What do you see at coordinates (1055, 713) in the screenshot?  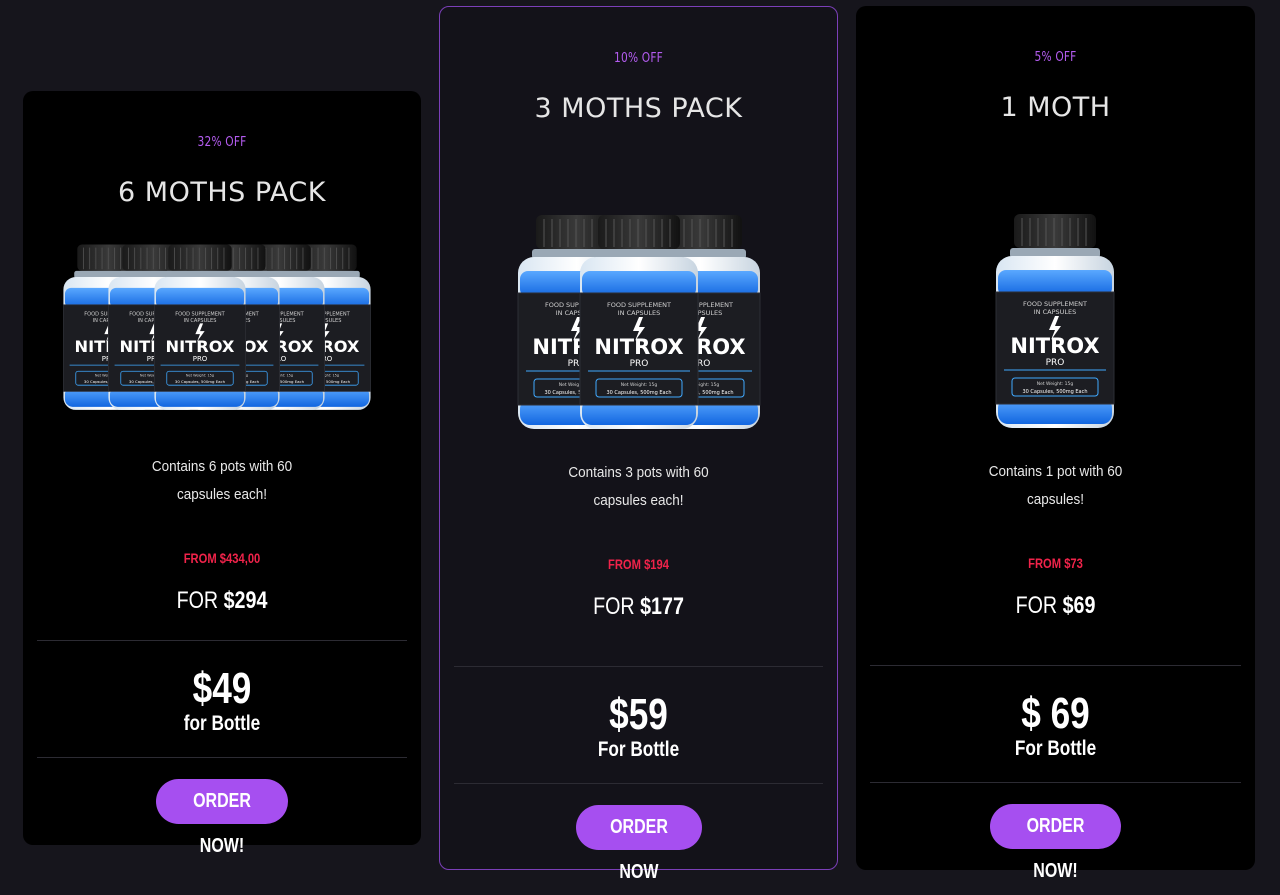 I see `unit-price: $ 69` at bounding box center [1055, 713].